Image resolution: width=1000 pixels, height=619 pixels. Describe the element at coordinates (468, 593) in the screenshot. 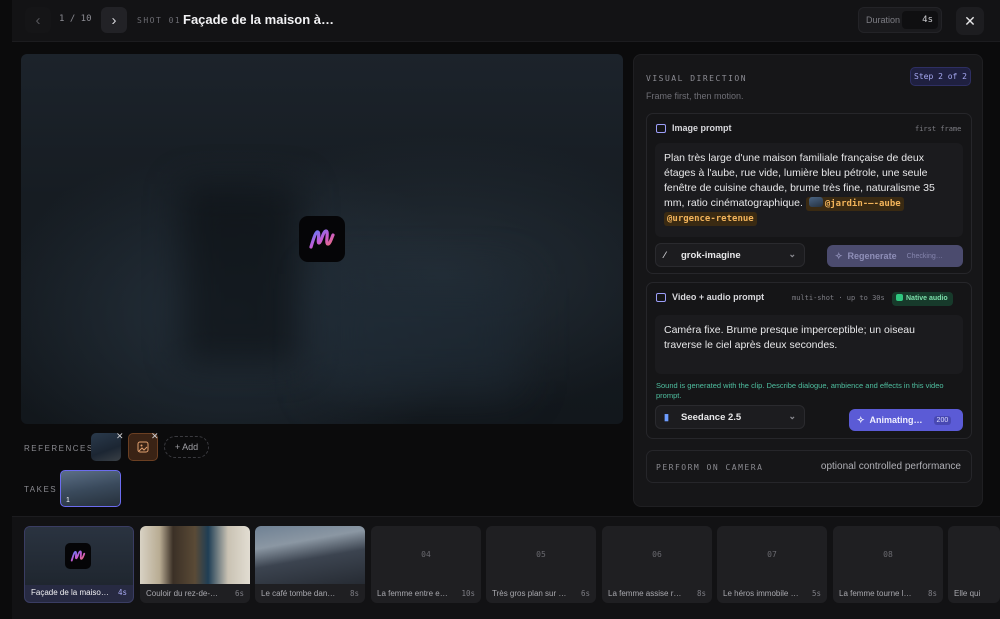

I see `shot-duration: 10s` at that location.